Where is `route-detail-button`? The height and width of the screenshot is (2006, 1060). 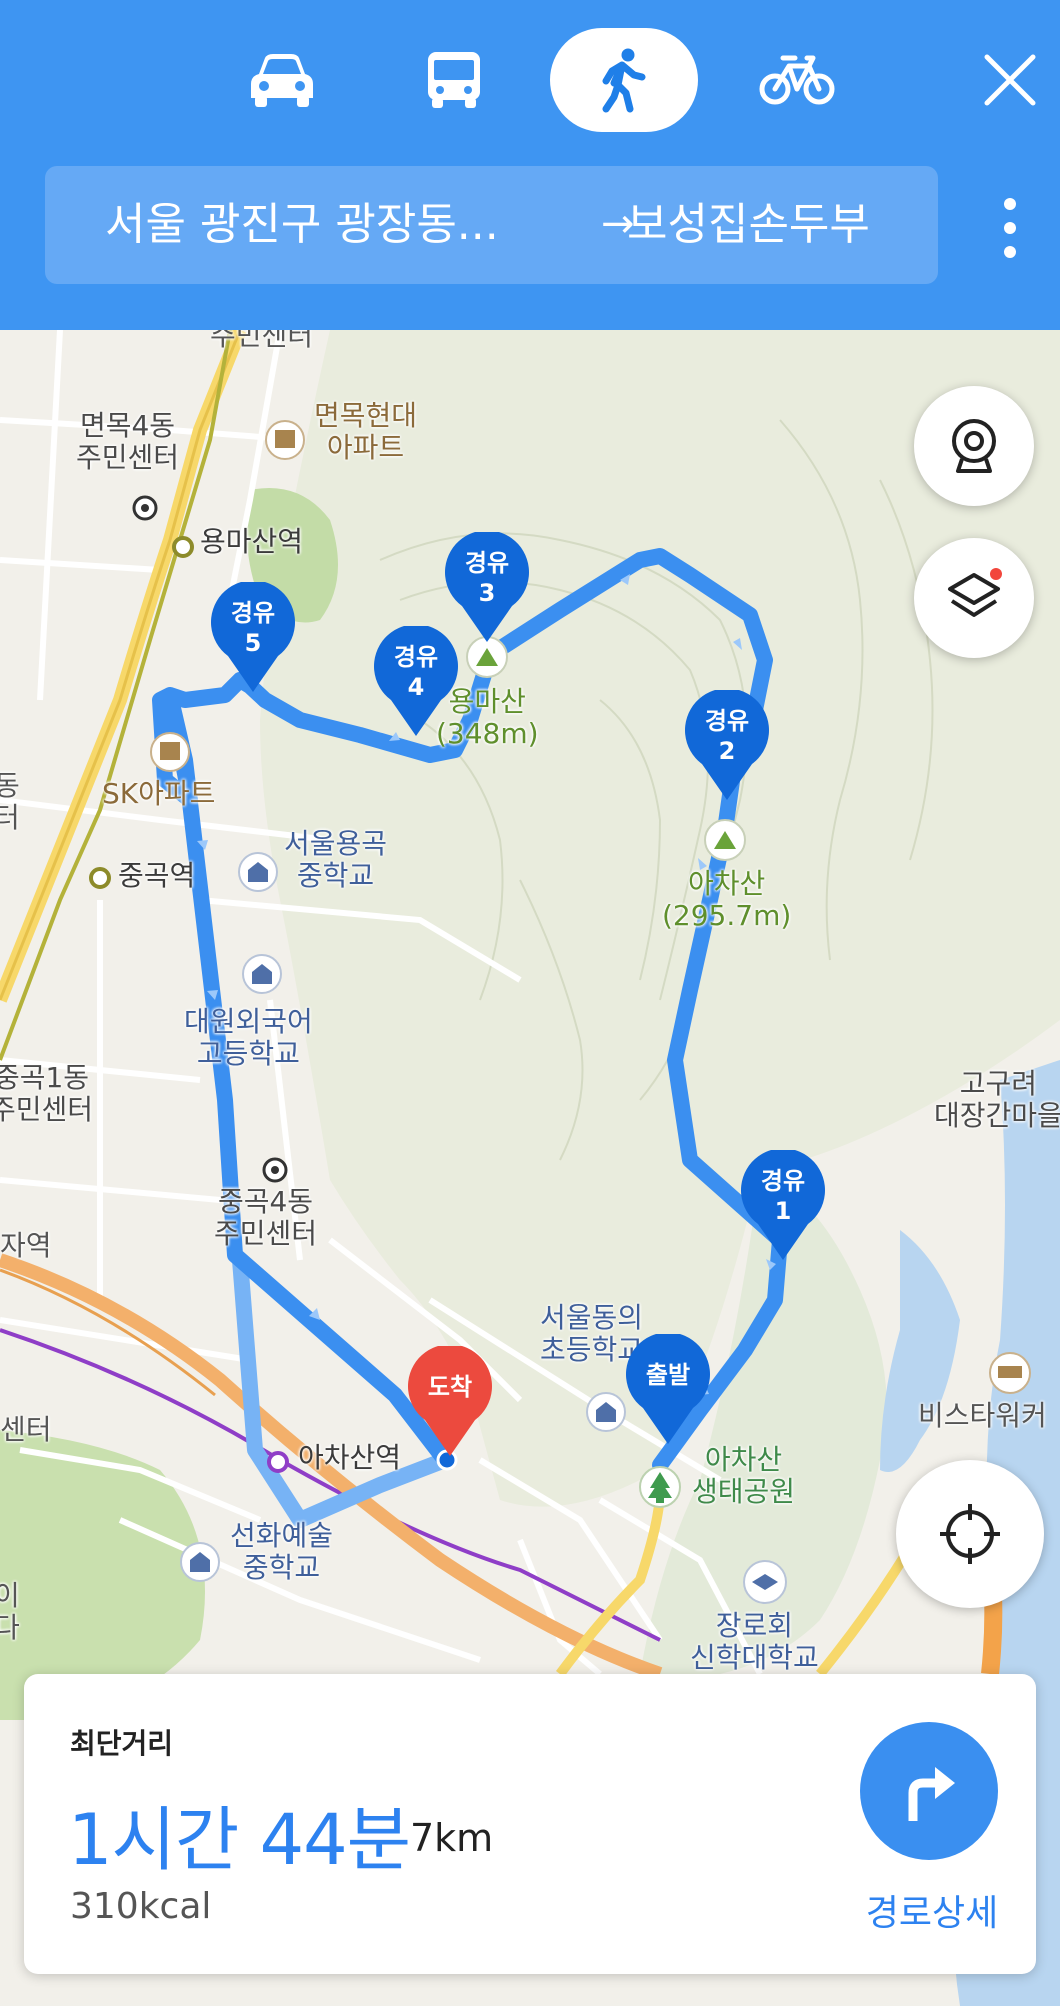 route-detail-button is located at coordinates (929, 1791).